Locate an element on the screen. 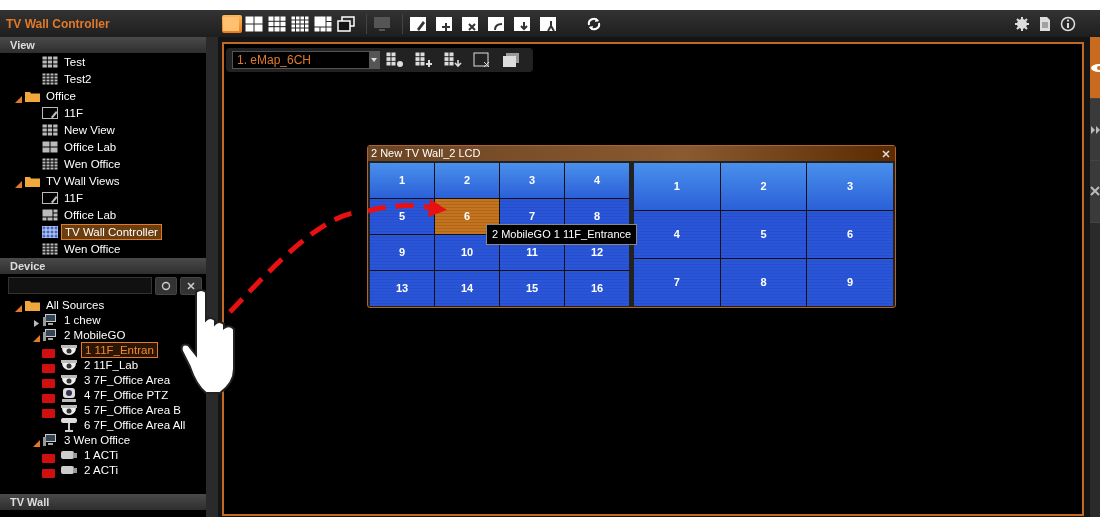  screen-cell: 16 is located at coordinates (597, 288).